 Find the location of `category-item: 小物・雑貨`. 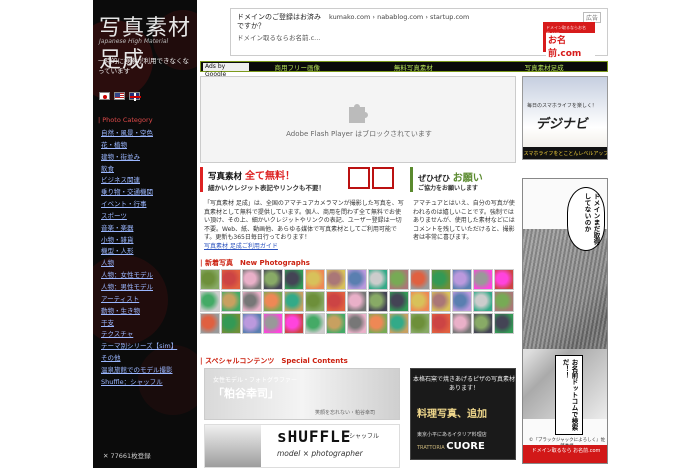

category-item: 小物・雑貨 is located at coordinates (147, 240).